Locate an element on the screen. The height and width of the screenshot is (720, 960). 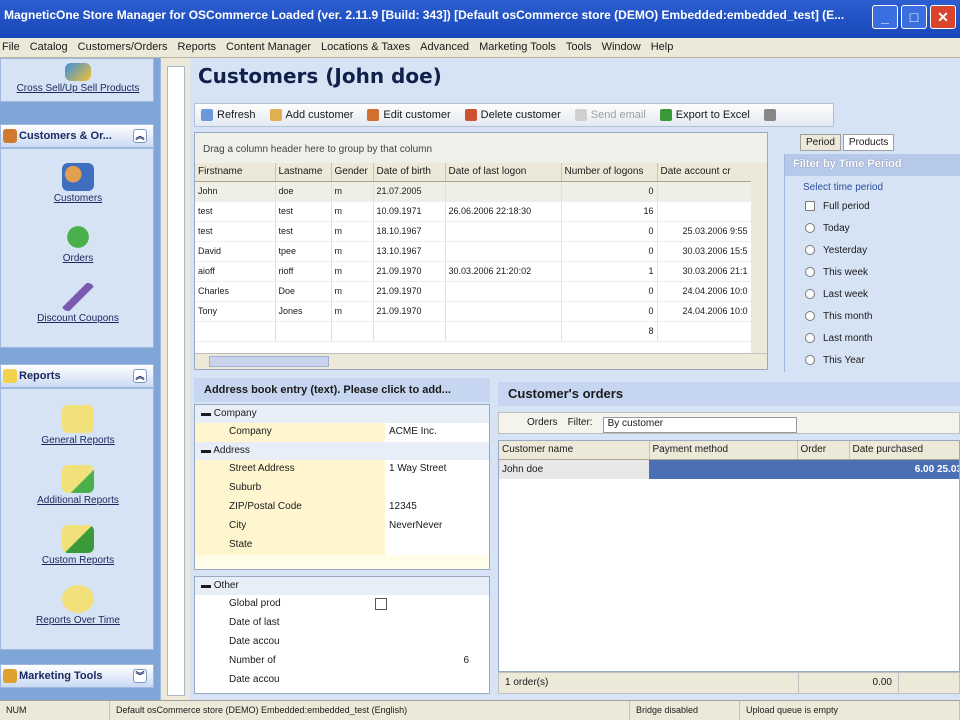
property-row: Global prod is located at coordinates (342, 604).